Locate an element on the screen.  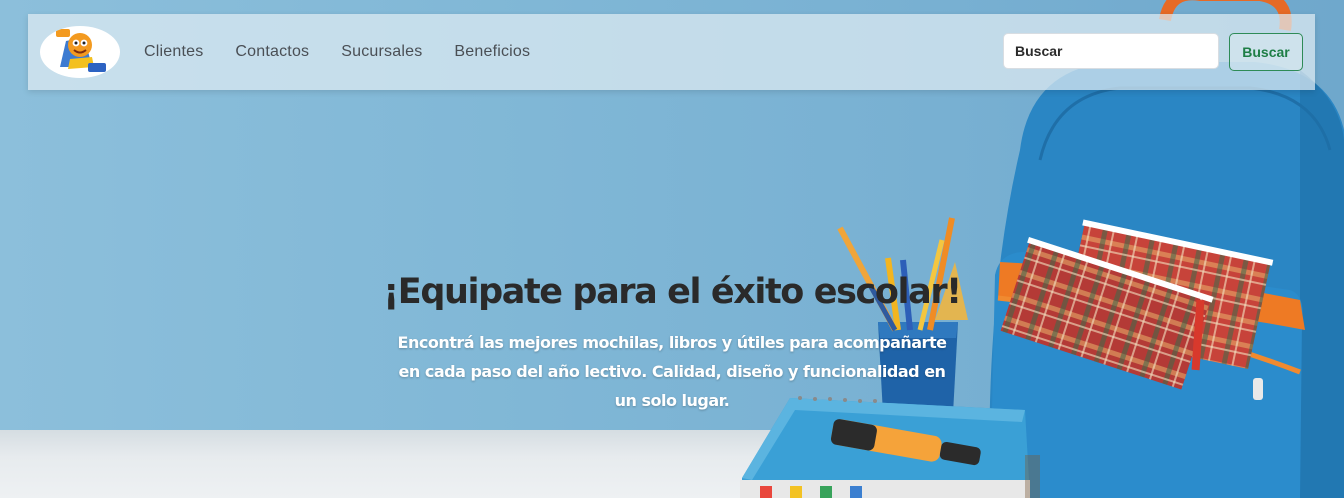
nav-link-contactos: Contactos is located at coordinates (272, 52).